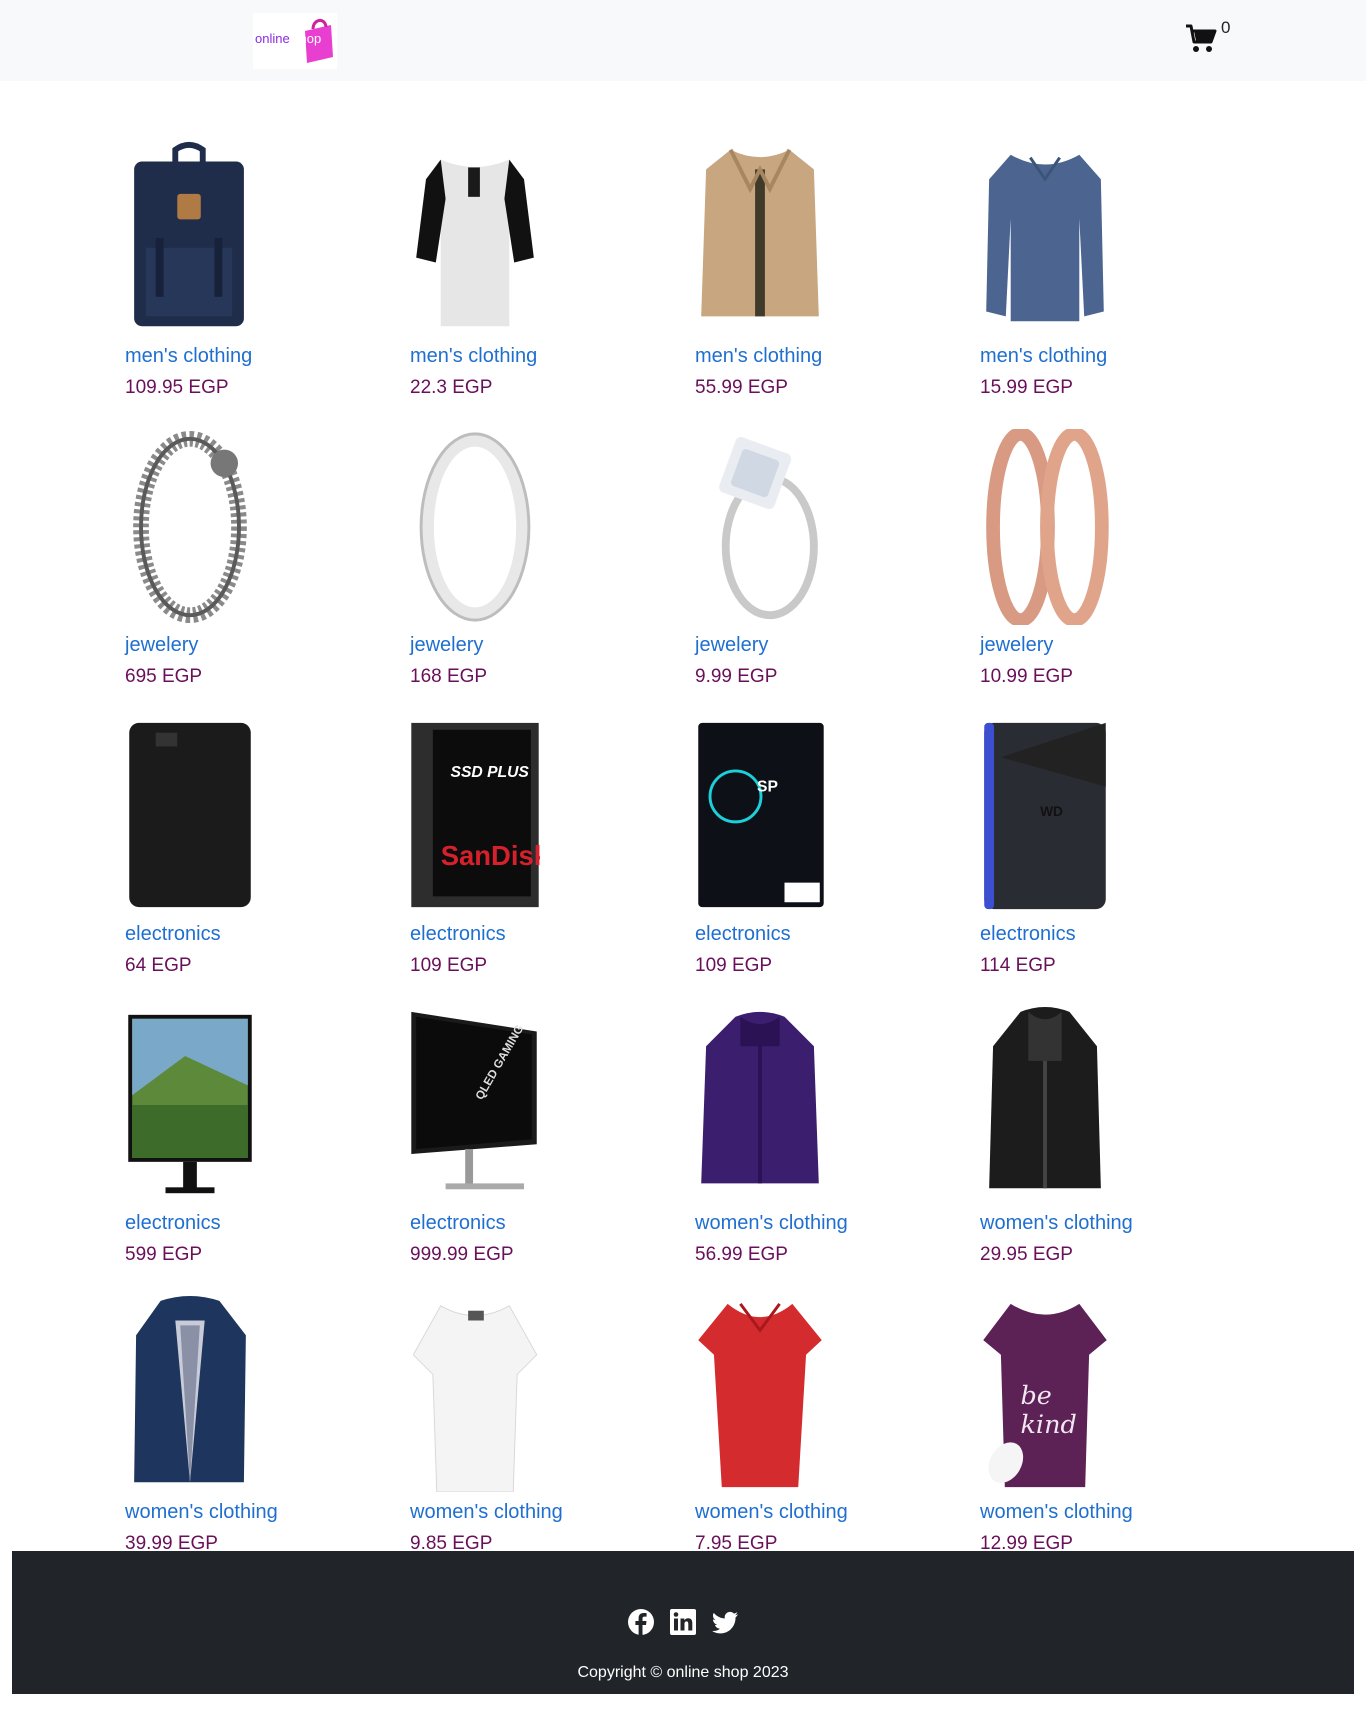 The image size is (1366, 1709). I want to click on rain-jacket-image, so click(190, 1389).